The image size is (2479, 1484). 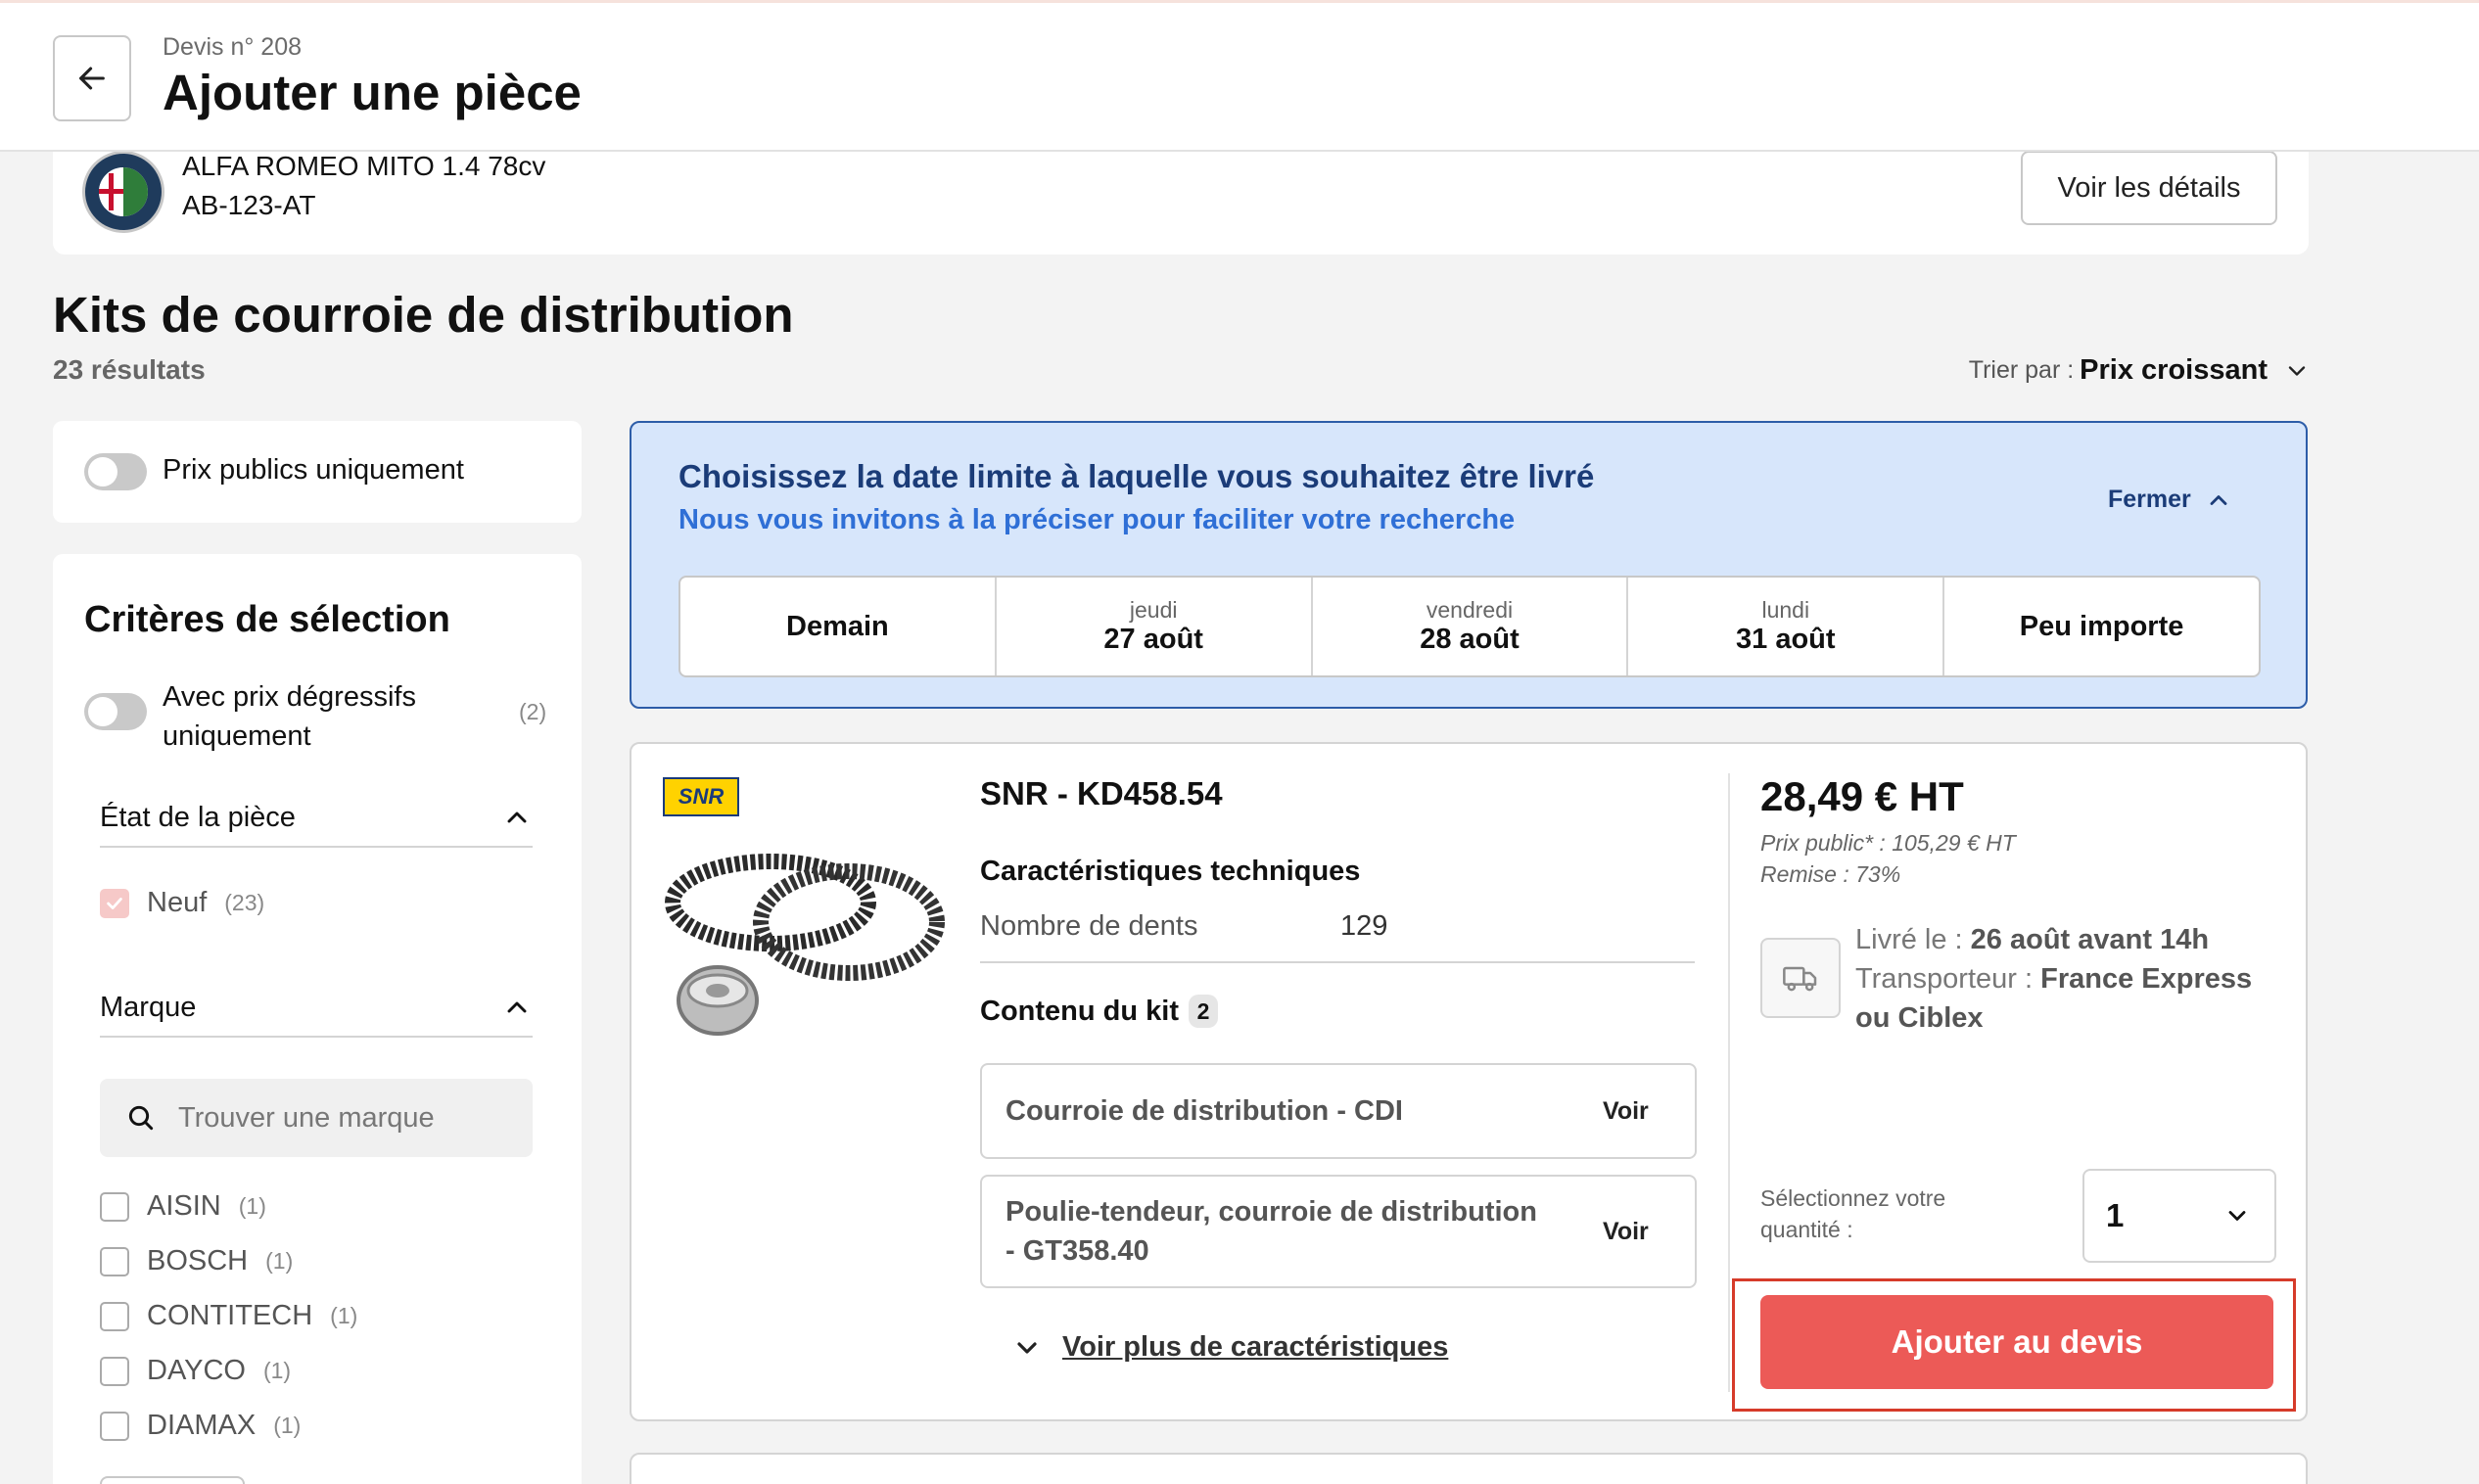 What do you see at coordinates (116, 471) in the screenshot?
I see `public-prices-toggle` at bounding box center [116, 471].